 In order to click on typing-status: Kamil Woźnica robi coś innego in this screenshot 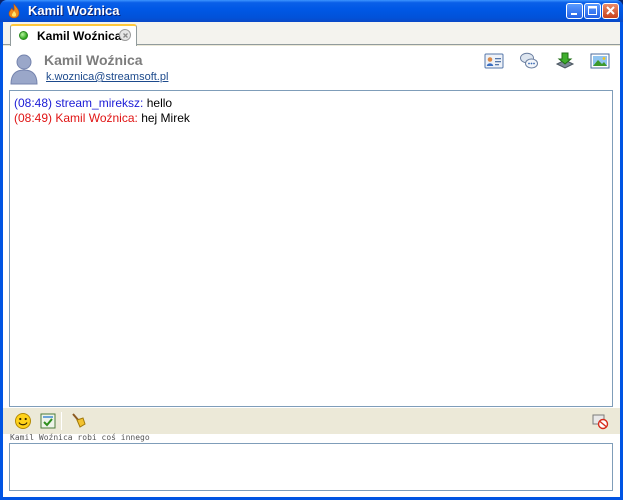, I will do `click(80, 437)`.